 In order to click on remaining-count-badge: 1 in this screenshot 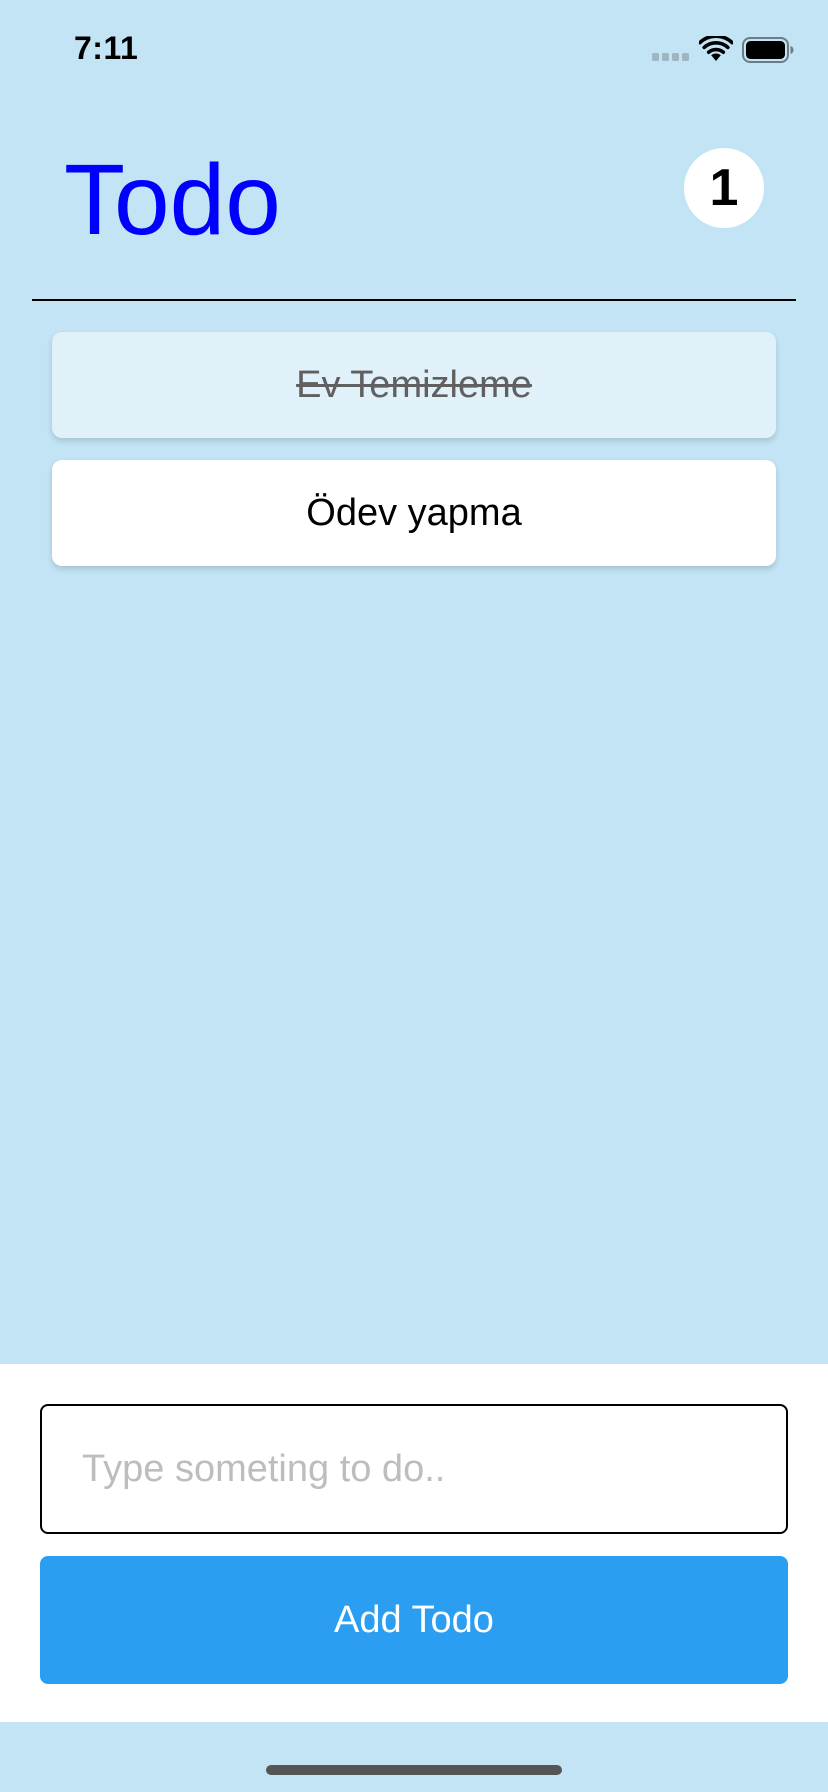, I will do `click(724, 188)`.